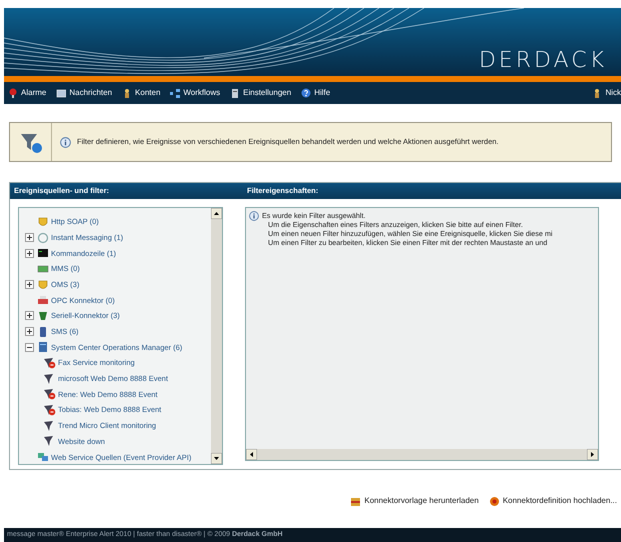  Describe the element at coordinates (141, 93) in the screenshot. I see `nav-link: Konten` at that location.